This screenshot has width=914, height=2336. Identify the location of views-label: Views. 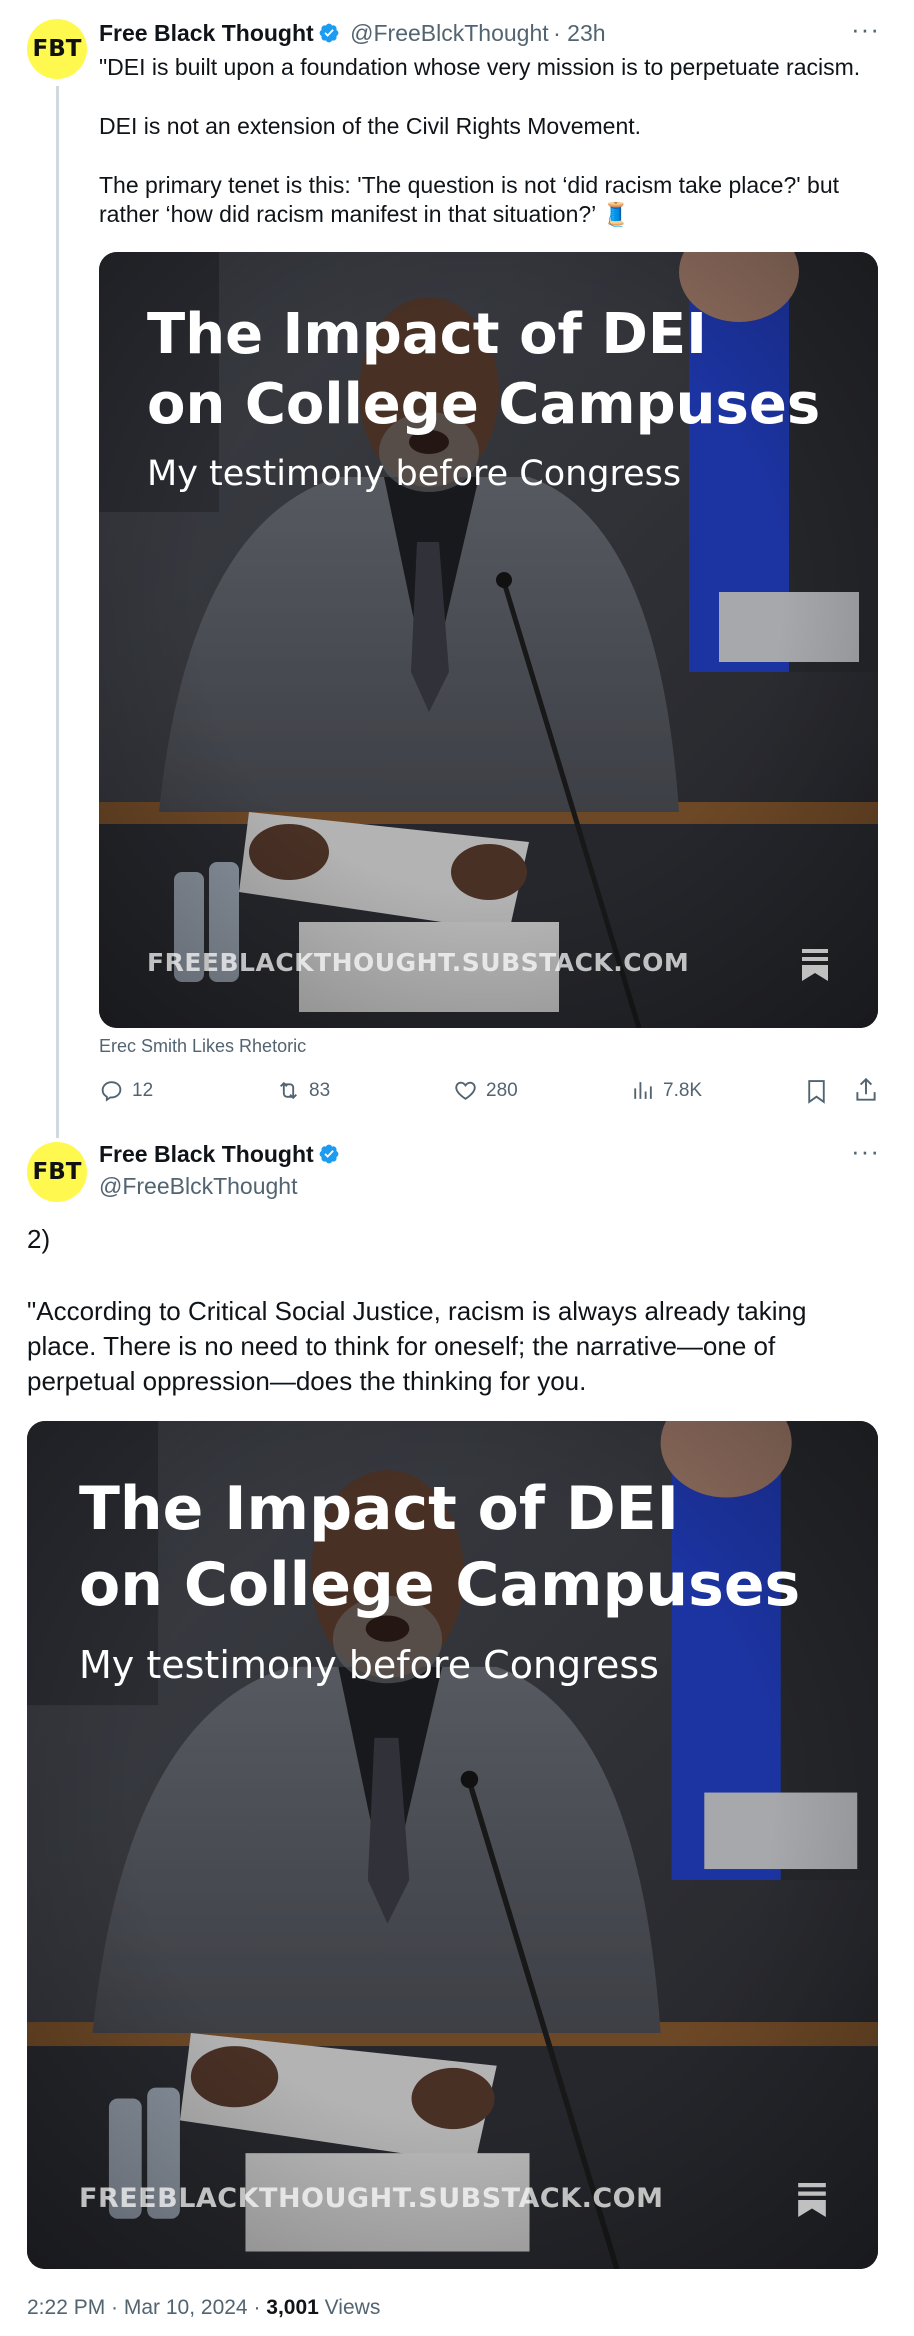
(349, 2307).